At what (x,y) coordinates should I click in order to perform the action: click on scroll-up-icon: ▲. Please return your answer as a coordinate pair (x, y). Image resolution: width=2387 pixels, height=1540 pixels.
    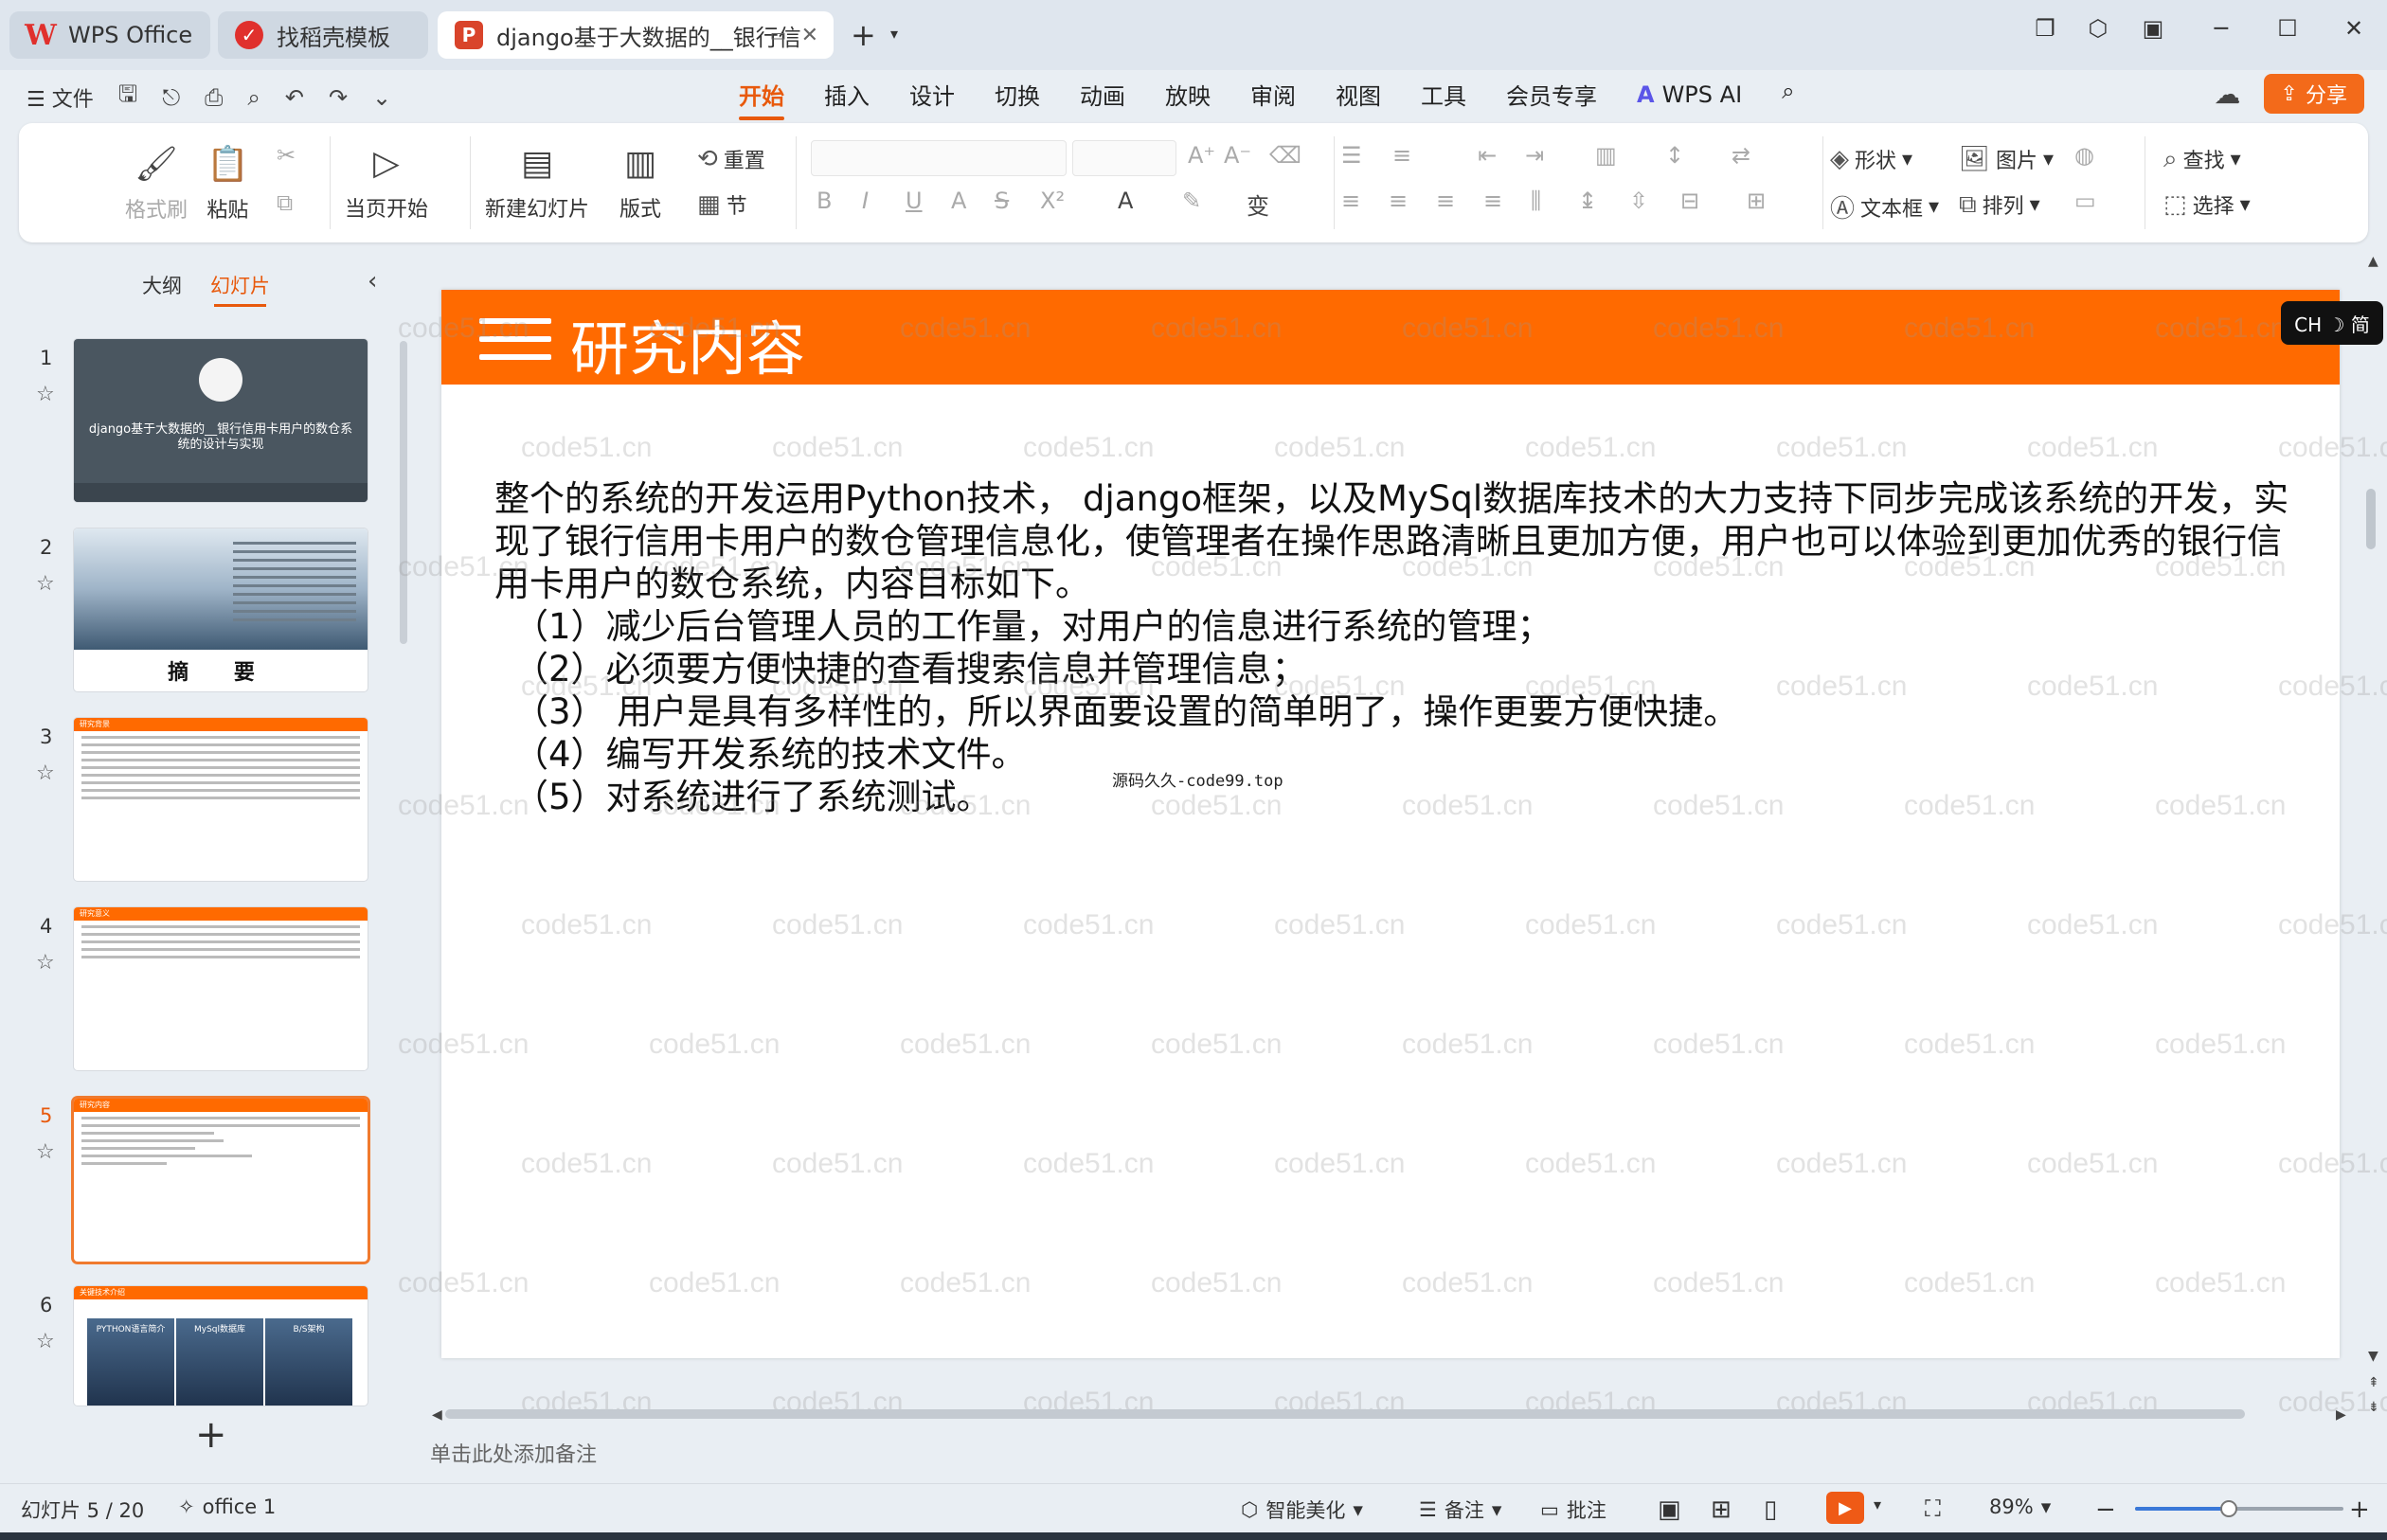
    Looking at the image, I should click on (2373, 261).